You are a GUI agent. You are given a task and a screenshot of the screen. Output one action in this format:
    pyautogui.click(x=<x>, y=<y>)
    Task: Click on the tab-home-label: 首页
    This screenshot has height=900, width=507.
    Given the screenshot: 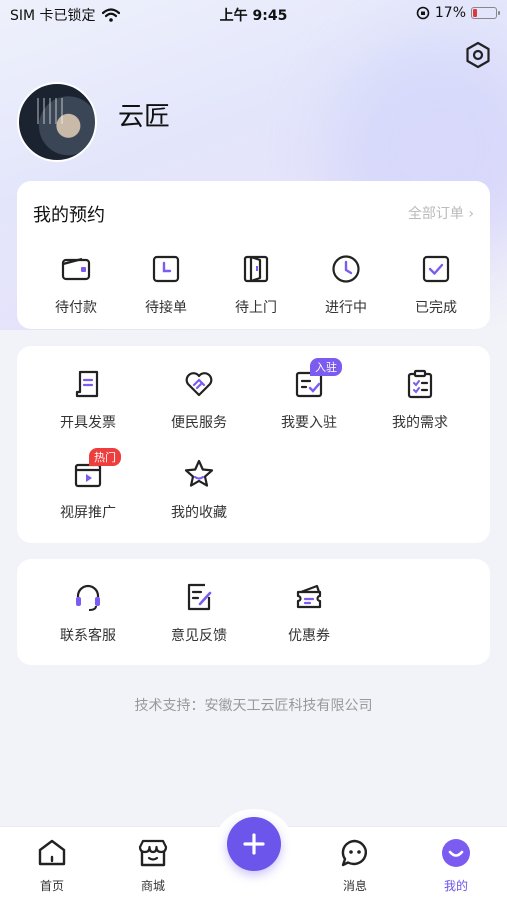 What is the action you would take?
    pyautogui.click(x=51, y=886)
    